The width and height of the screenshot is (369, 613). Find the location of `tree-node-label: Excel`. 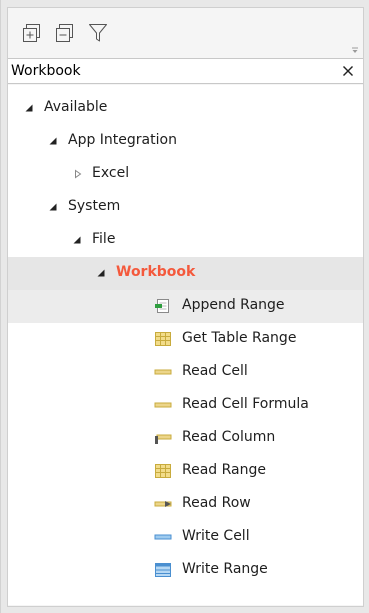

tree-node-label: Excel is located at coordinates (111, 173).